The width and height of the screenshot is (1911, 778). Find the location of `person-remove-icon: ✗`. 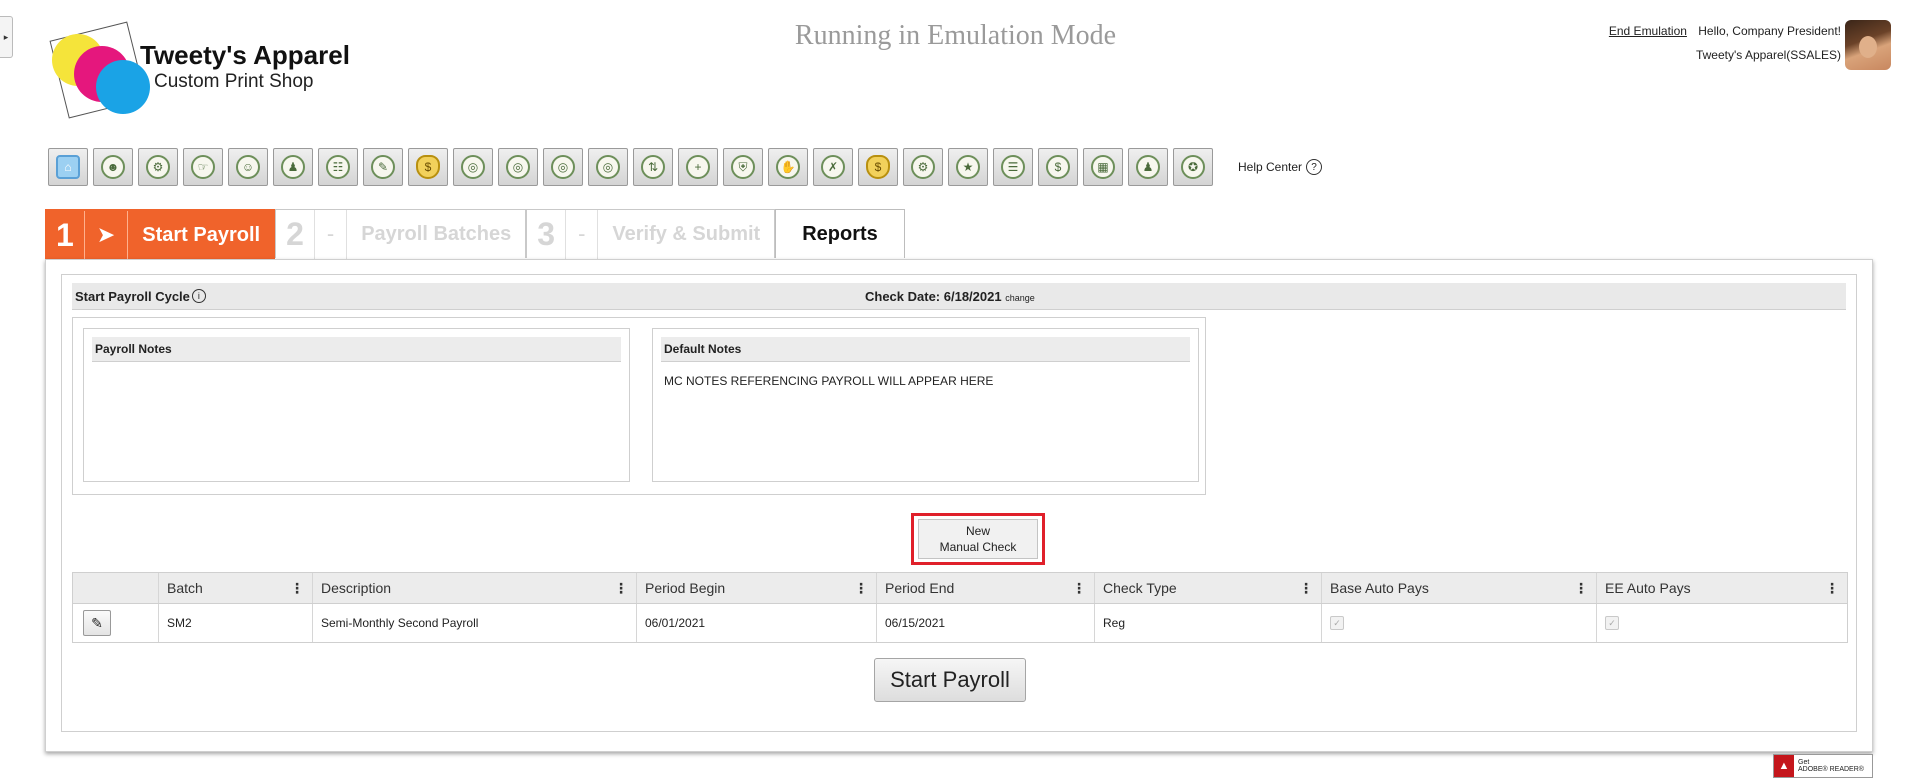

person-remove-icon: ✗ is located at coordinates (833, 167).